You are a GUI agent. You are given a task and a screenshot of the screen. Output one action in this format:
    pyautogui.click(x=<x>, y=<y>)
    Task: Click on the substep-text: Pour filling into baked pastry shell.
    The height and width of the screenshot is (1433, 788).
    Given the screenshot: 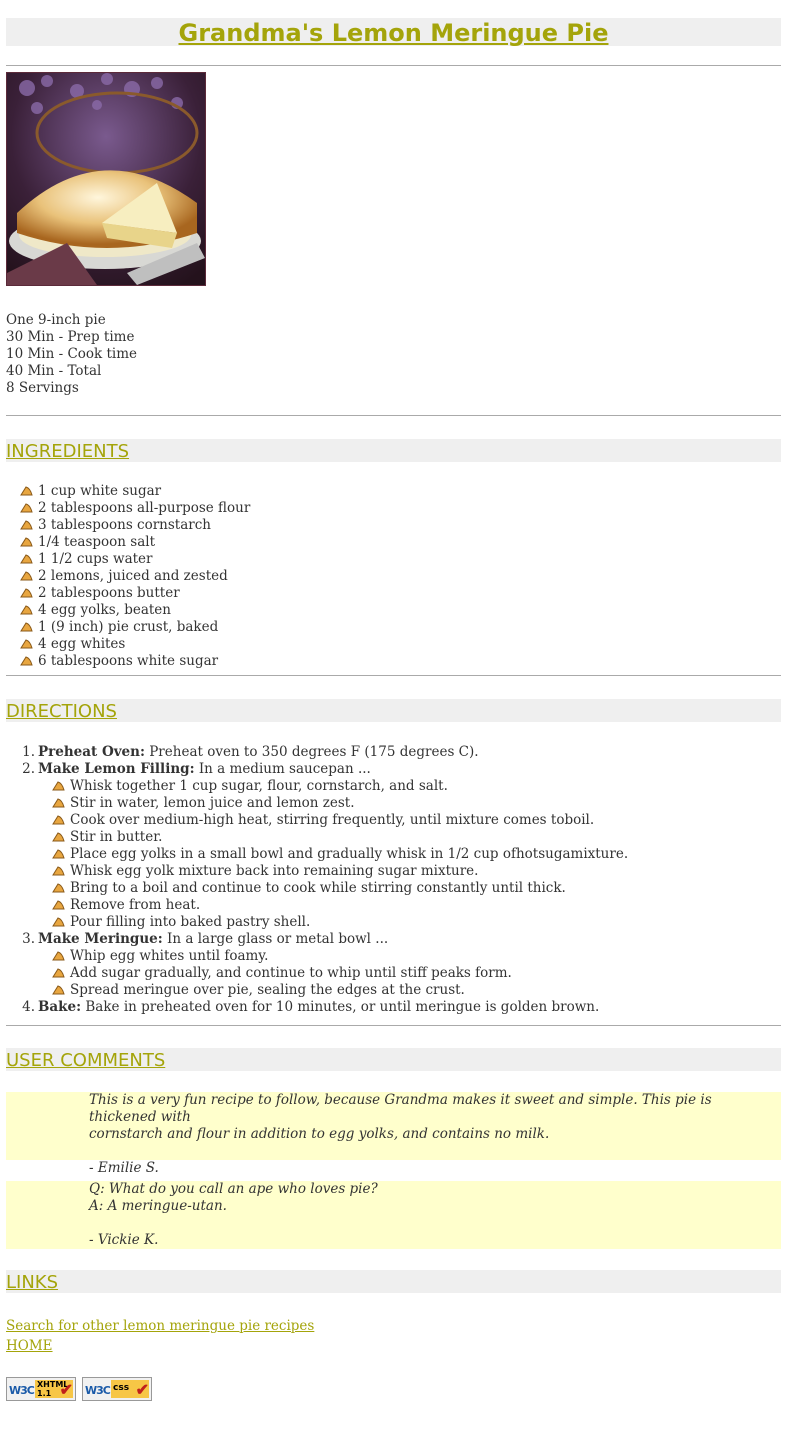 What is the action you would take?
    pyautogui.click(x=190, y=922)
    